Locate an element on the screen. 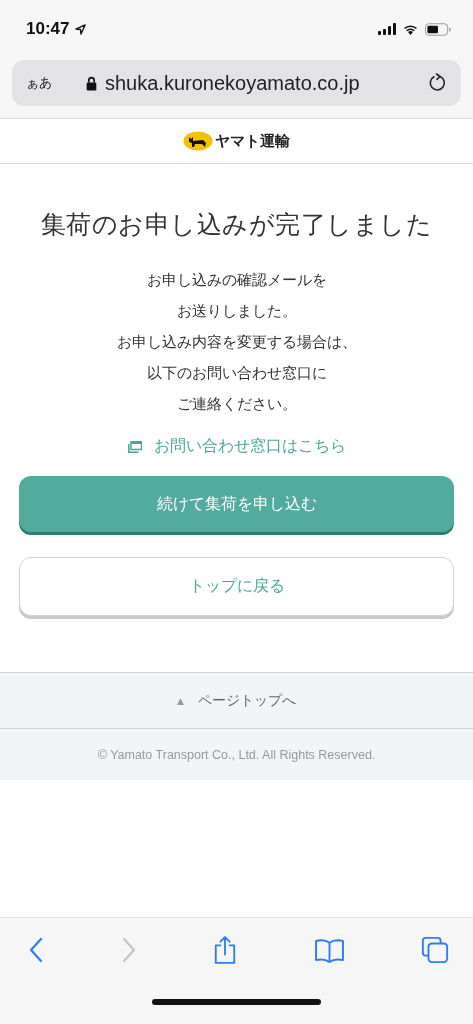 This screenshot has height=1024, width=473. page-top-link: ▲ ページトップへ is located at coordinates (236, 700).